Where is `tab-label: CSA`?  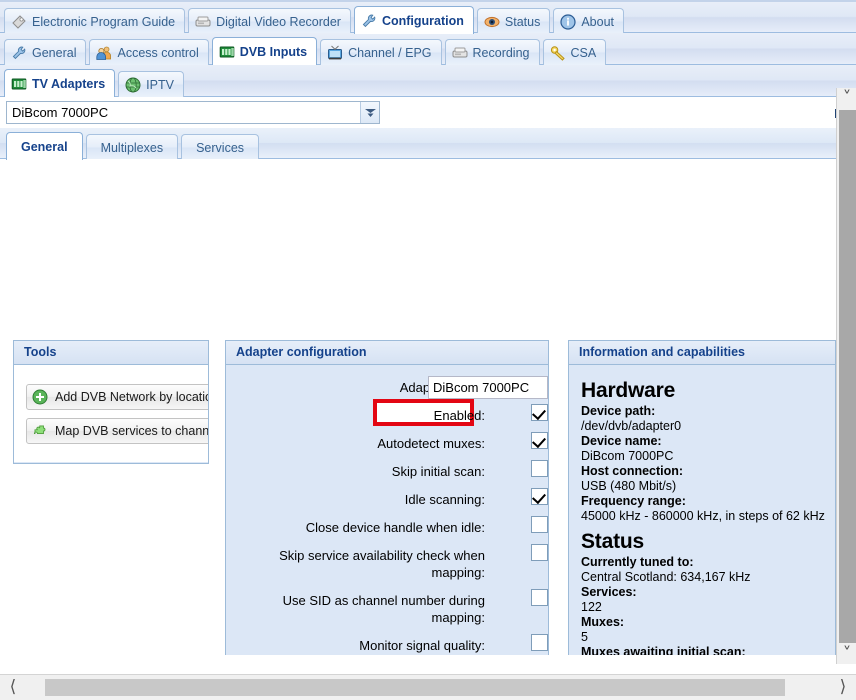 tab-label: CSA is located at coordinates (583, 52).